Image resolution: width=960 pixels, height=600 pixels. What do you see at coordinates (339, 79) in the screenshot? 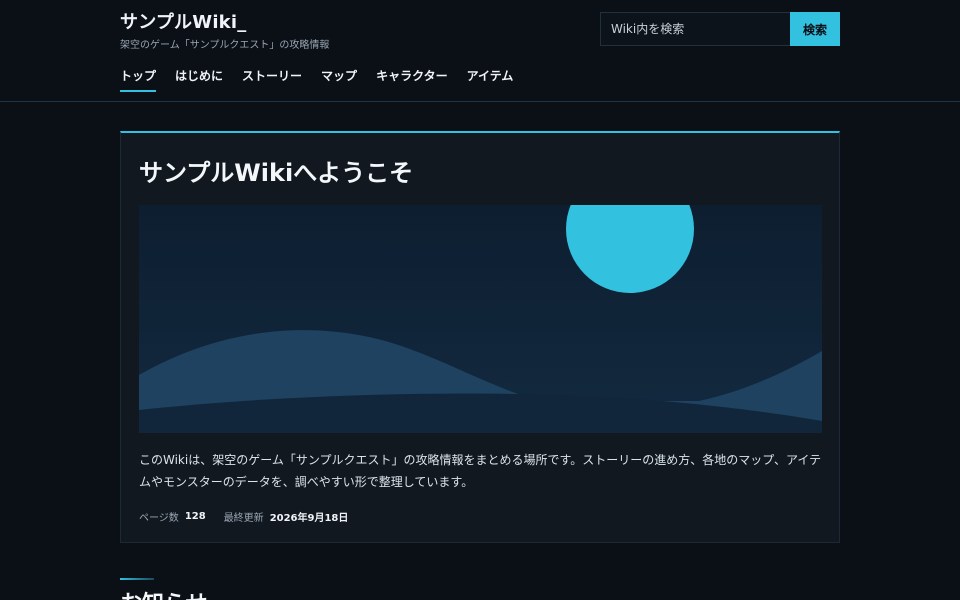
I see `nav-item-map: マップ` at bounding box center [339, 79].